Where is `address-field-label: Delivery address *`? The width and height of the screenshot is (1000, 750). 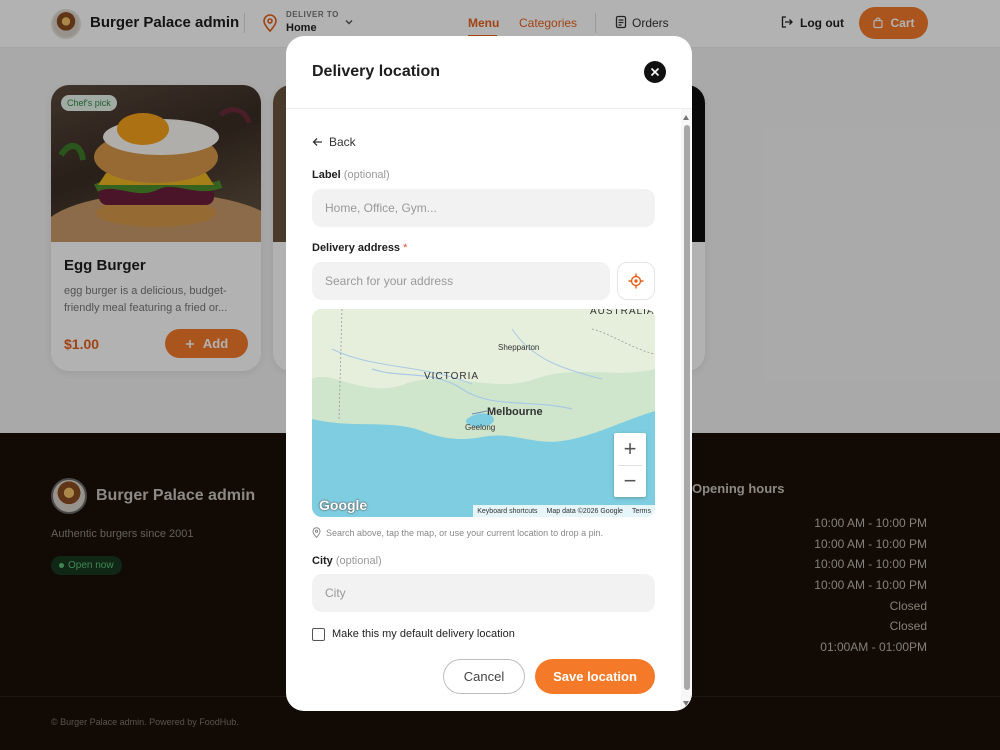
address-field-label: Delivery address * is located at coordinates (359, 248).